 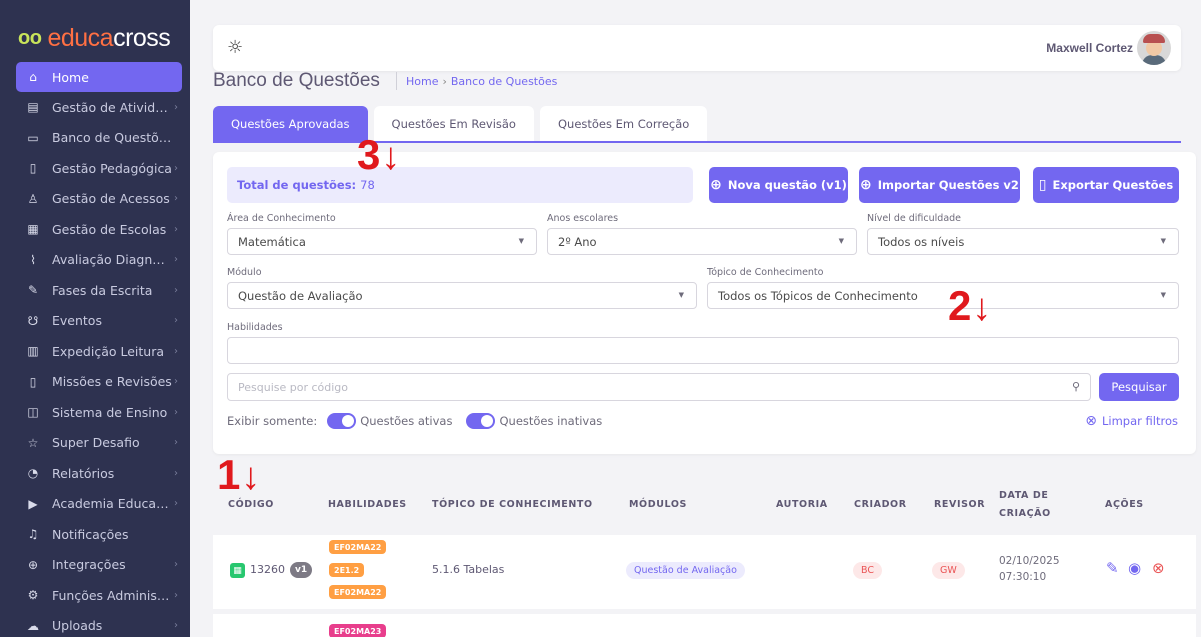 What do you see at coordinates (112, 138) in the screenshot?
I see `sidebar-item-label: Banco de Questões` at bounding box center [112, 138].